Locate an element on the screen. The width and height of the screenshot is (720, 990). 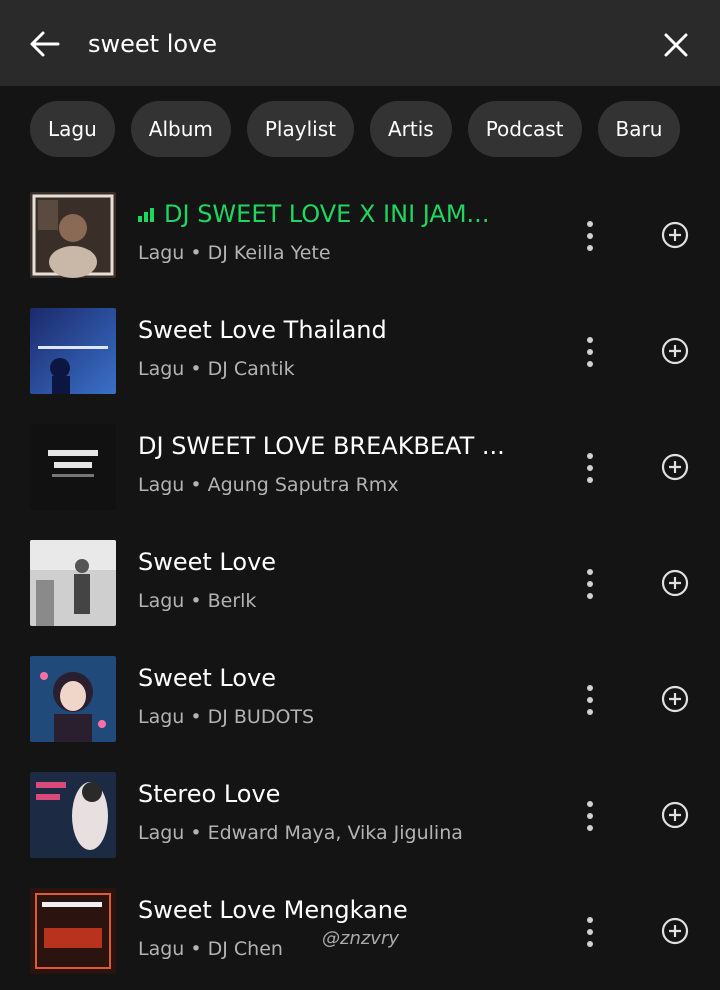
track-title: Sweet Love Mengkane is located at coordinates (273, 910).